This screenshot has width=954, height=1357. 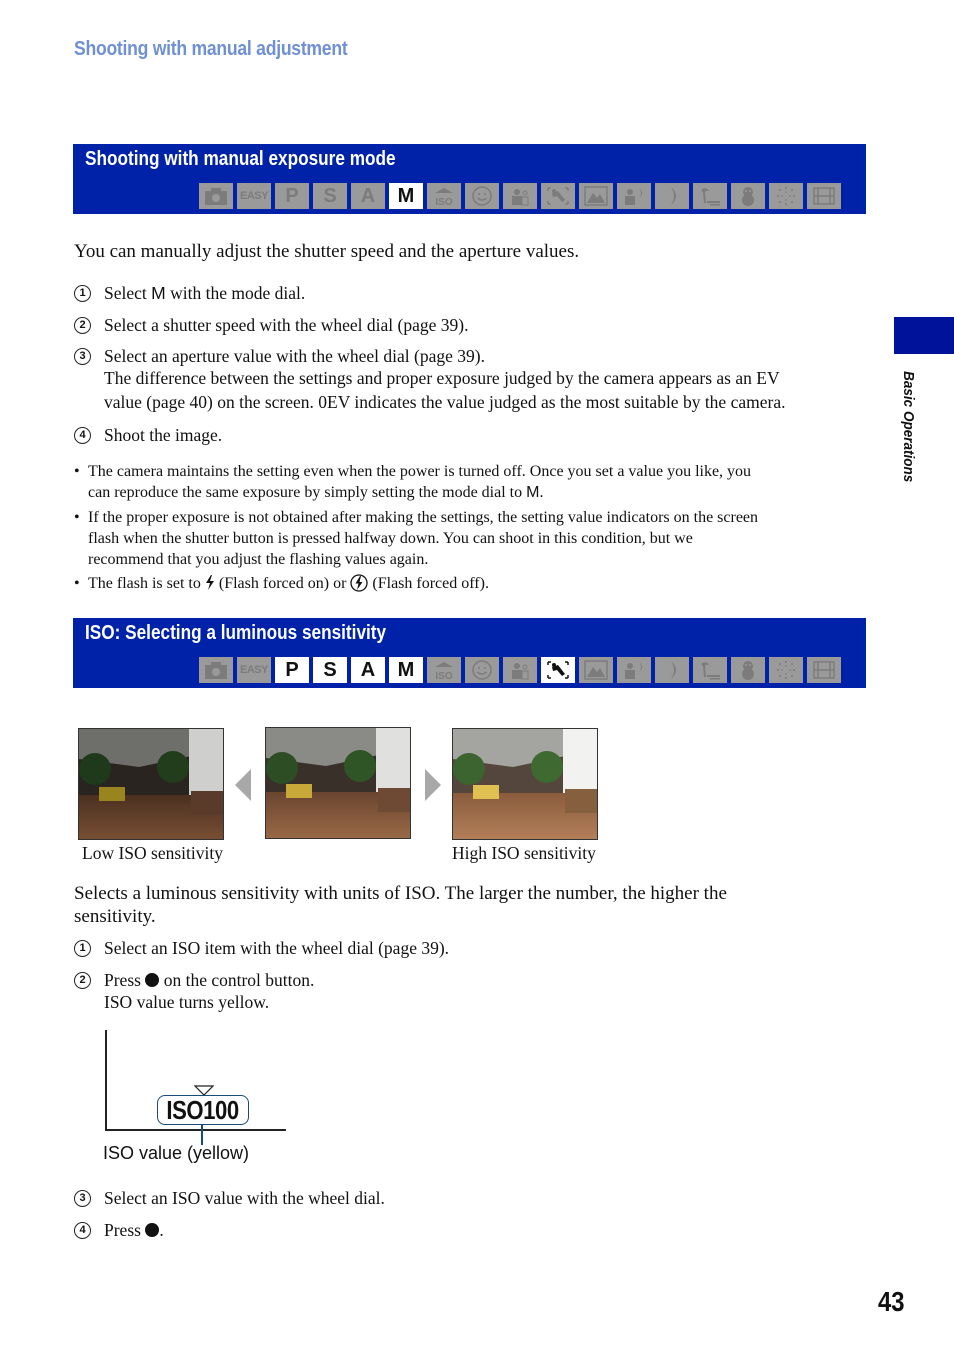 What do you see at coordinates (236, 633) in the screenshot?
I see `section-title: ISO: Selecting a luminous sensitivity` at bounding box center [236, 633].